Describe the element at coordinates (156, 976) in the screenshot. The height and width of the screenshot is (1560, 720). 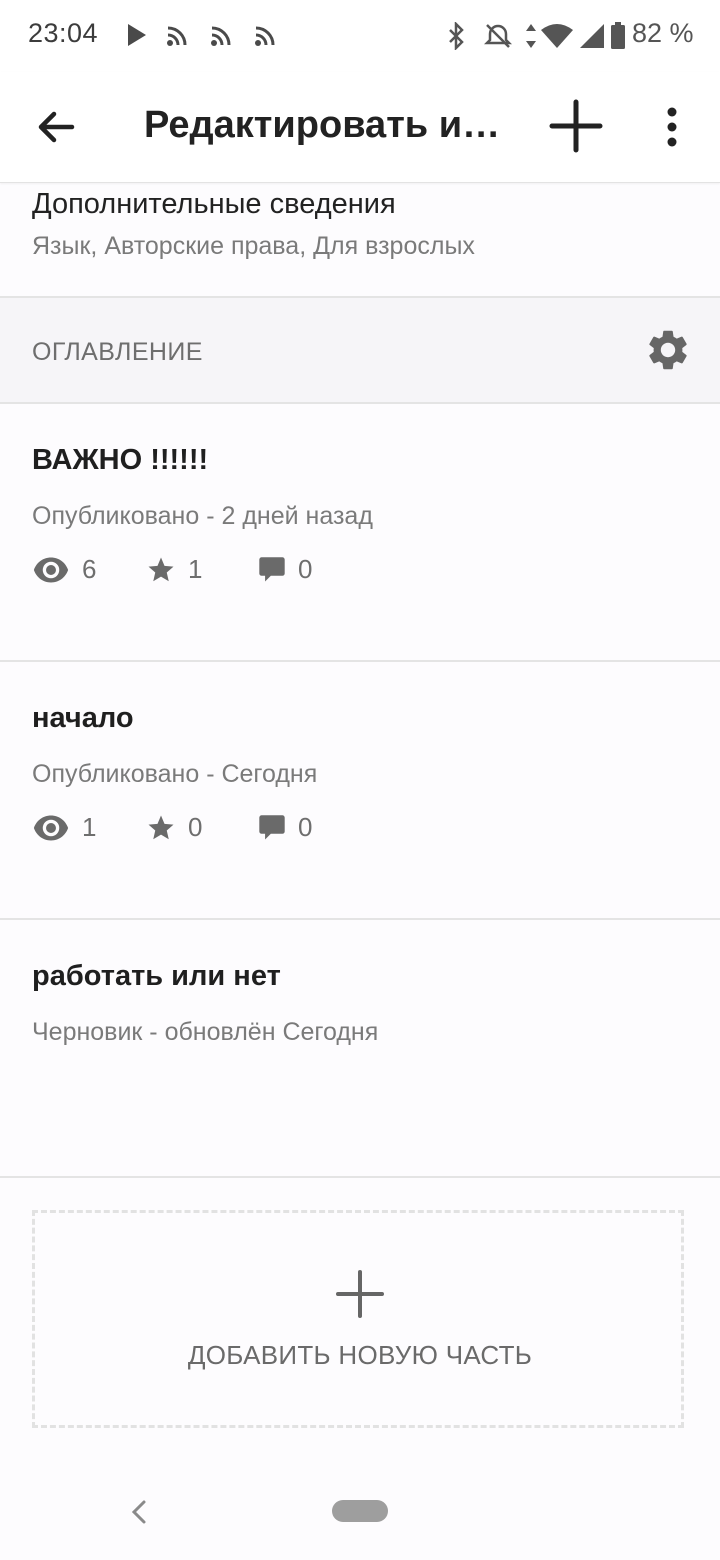
I see `part-title: работать или нет` at that location.